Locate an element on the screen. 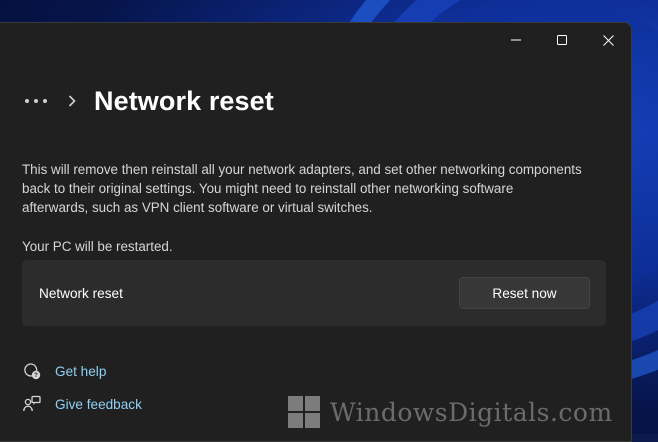 The height and width of the screenshot is (442, 658). minimize-icon is located at coordinates (516, 40).